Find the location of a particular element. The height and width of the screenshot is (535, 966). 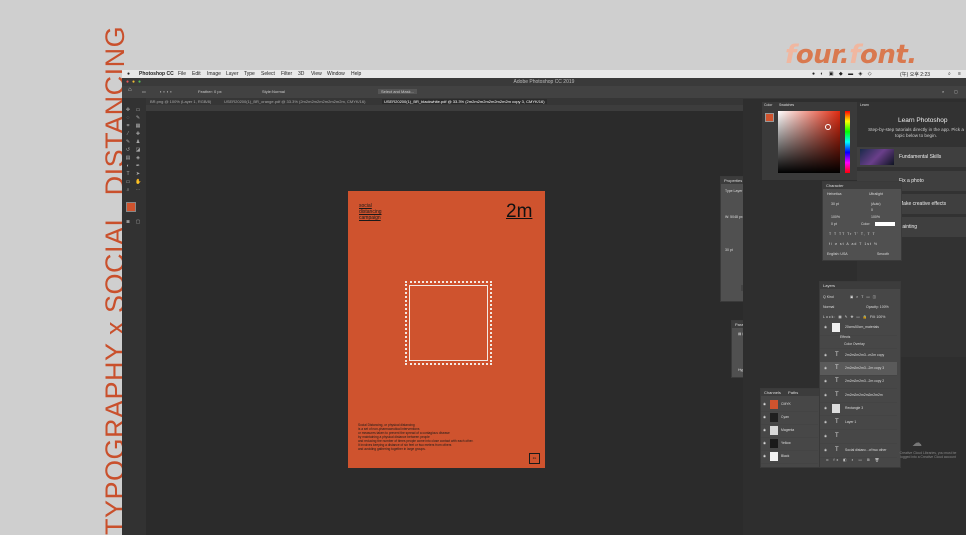

character-language: English: USA is located at coordinates (837, 254).